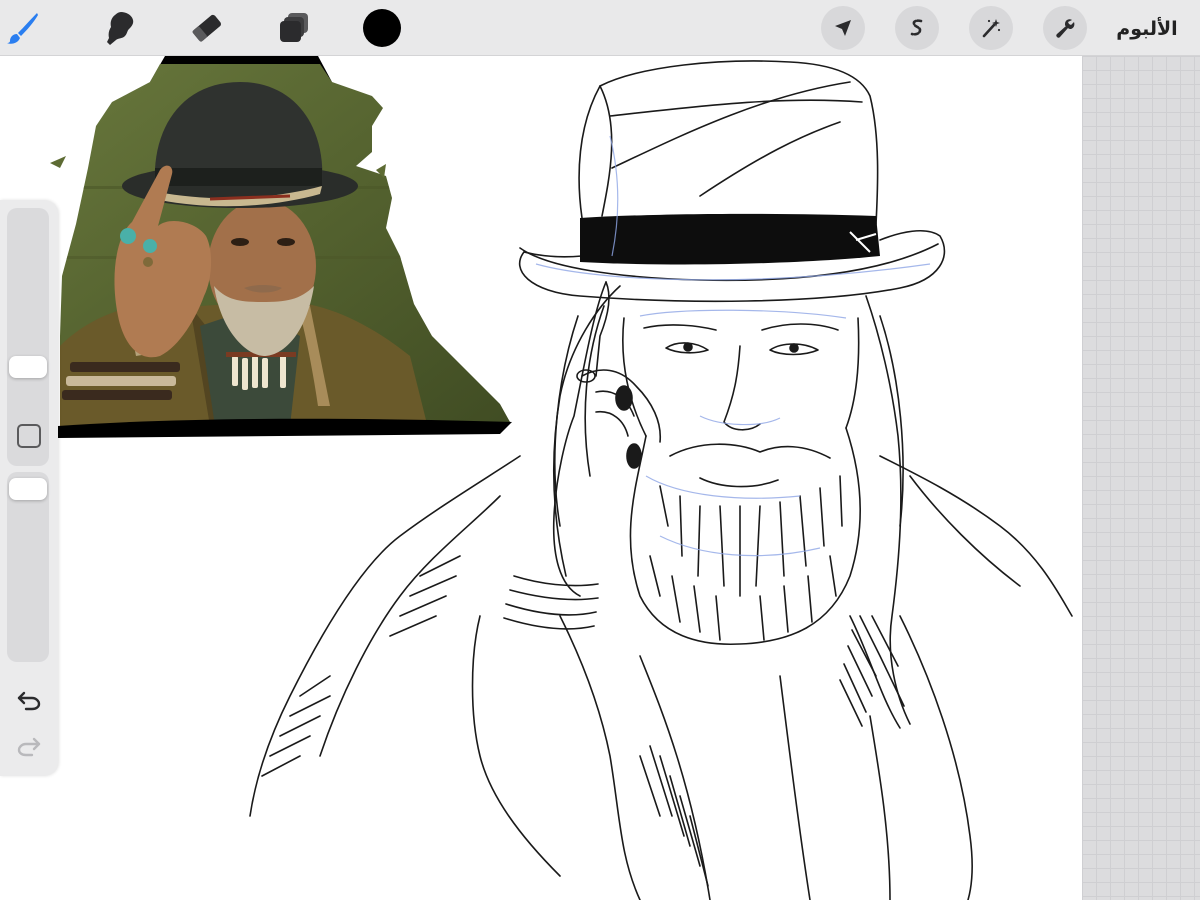 Image resolution: width=1200 pixels, height=900 pixels. I want to click on magic-wand-icon, so click(991, 28).